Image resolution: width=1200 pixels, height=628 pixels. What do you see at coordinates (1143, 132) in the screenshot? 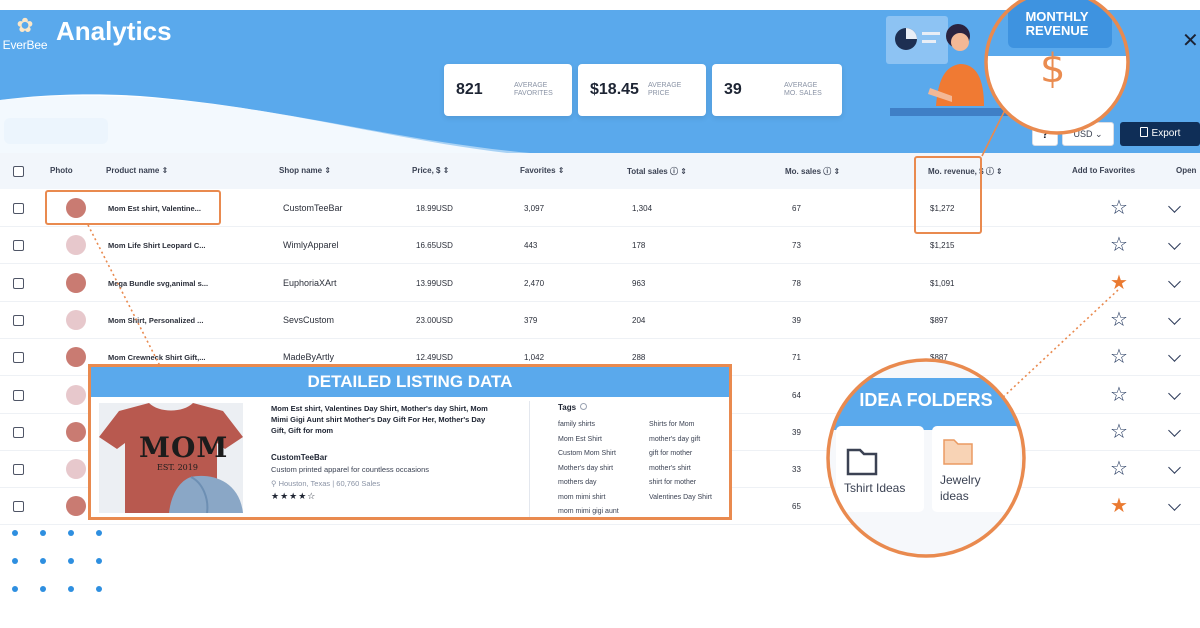
I see `export-icon` at bounding box center [1143, 132].